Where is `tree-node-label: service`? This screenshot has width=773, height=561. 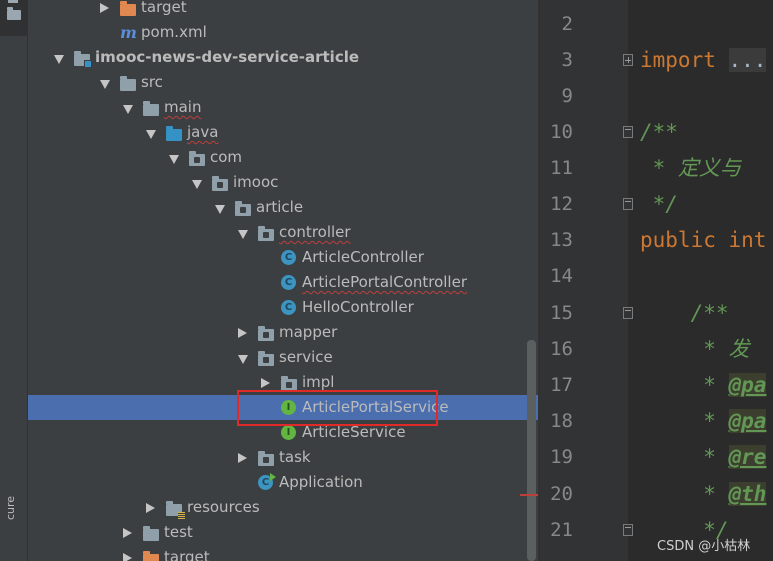 tree-node-label: service is located at coordinates (306, 357).